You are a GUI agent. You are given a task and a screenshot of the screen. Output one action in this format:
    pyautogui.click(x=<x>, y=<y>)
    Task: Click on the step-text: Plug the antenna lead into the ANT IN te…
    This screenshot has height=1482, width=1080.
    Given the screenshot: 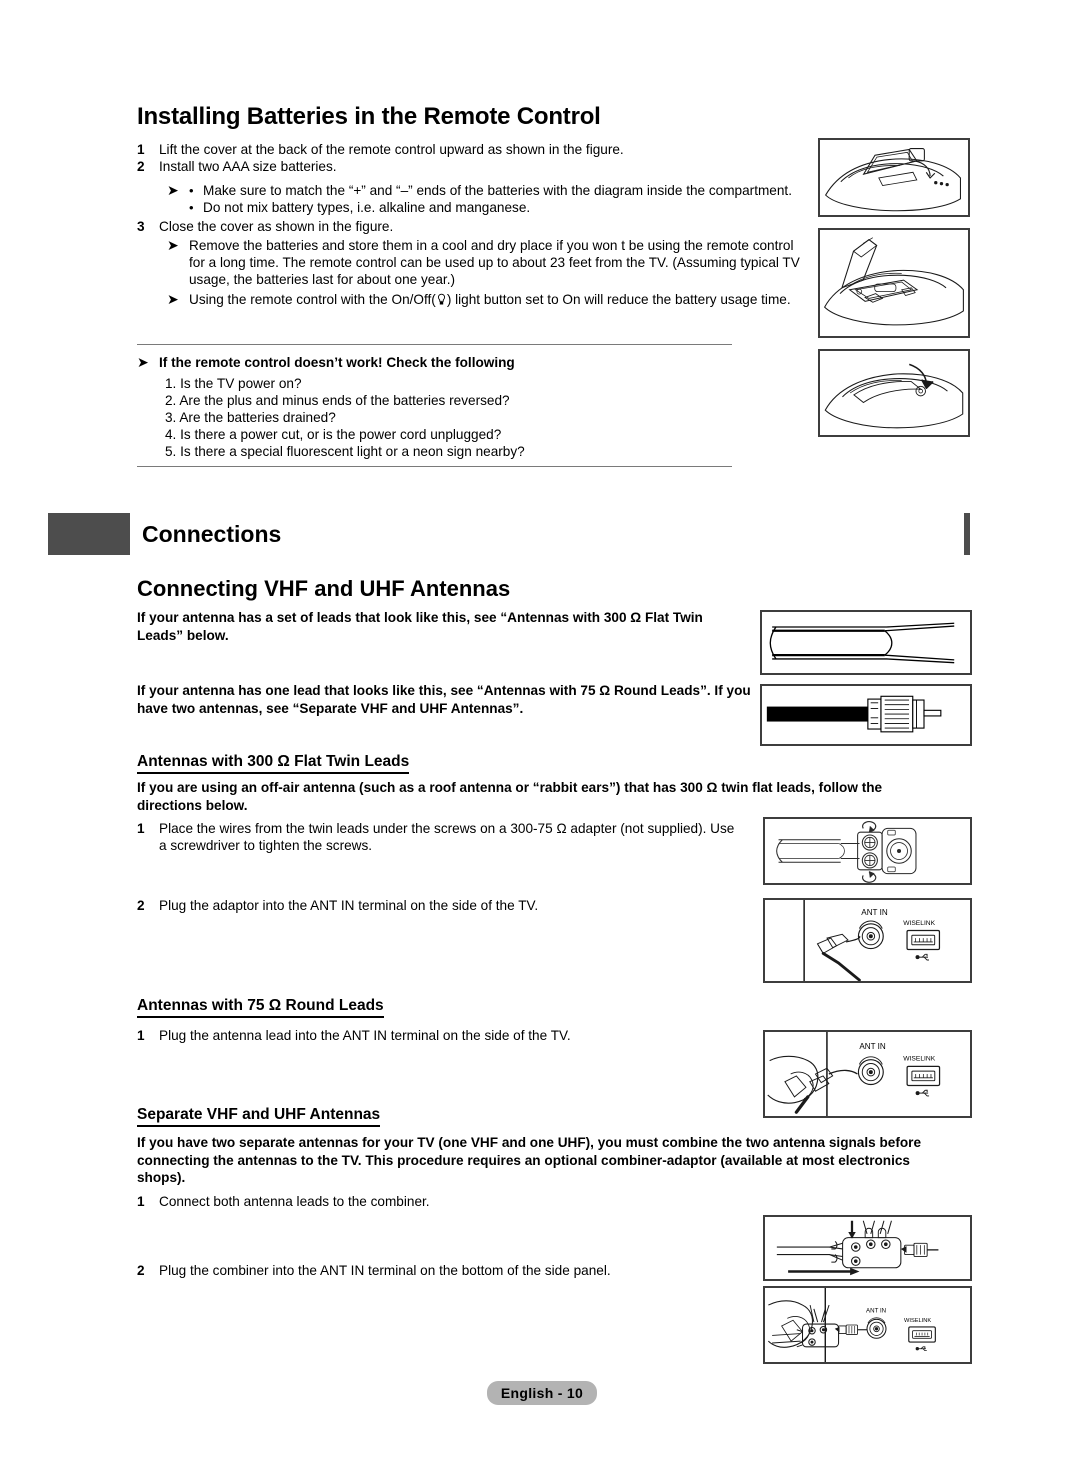 What is the action you would take?
    pyautogui.click(x=365, y=1035)
    